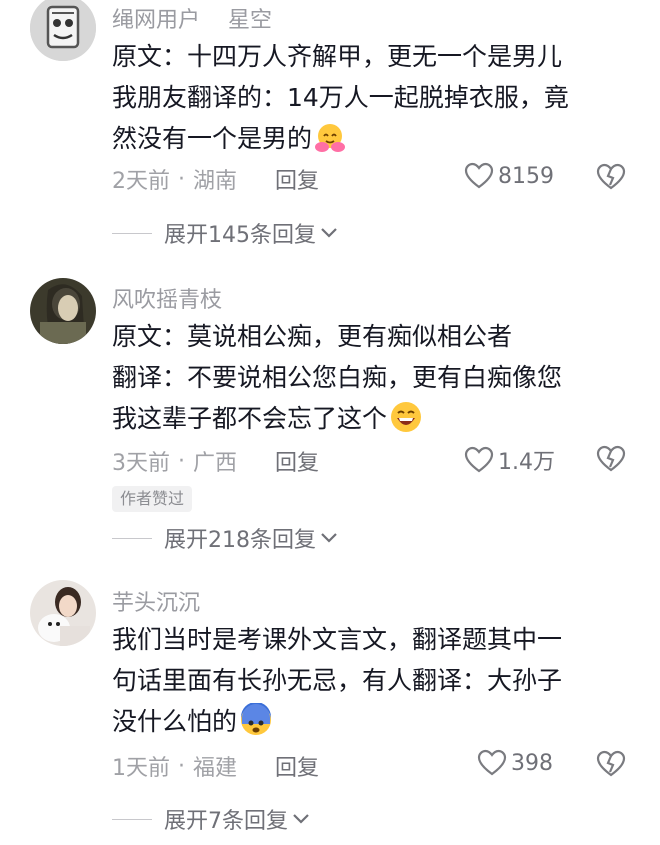 Image resolution: width=660 pixels, height=845 pixels. What do you see at coordinates (226, 821) in the screenshot?
I see `expand-label: 展开7条回复` at bounding box center [226, 821].